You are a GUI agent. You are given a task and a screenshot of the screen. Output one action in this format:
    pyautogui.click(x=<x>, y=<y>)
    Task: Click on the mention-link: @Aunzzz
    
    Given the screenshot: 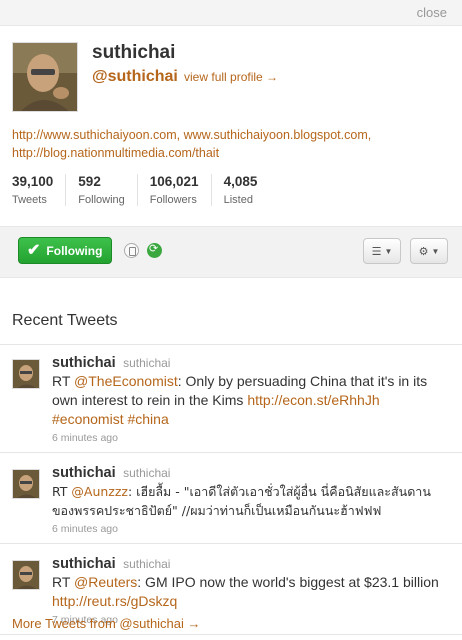 What is the action you would take?
    pyautogui.click(x=99, y=491)
    